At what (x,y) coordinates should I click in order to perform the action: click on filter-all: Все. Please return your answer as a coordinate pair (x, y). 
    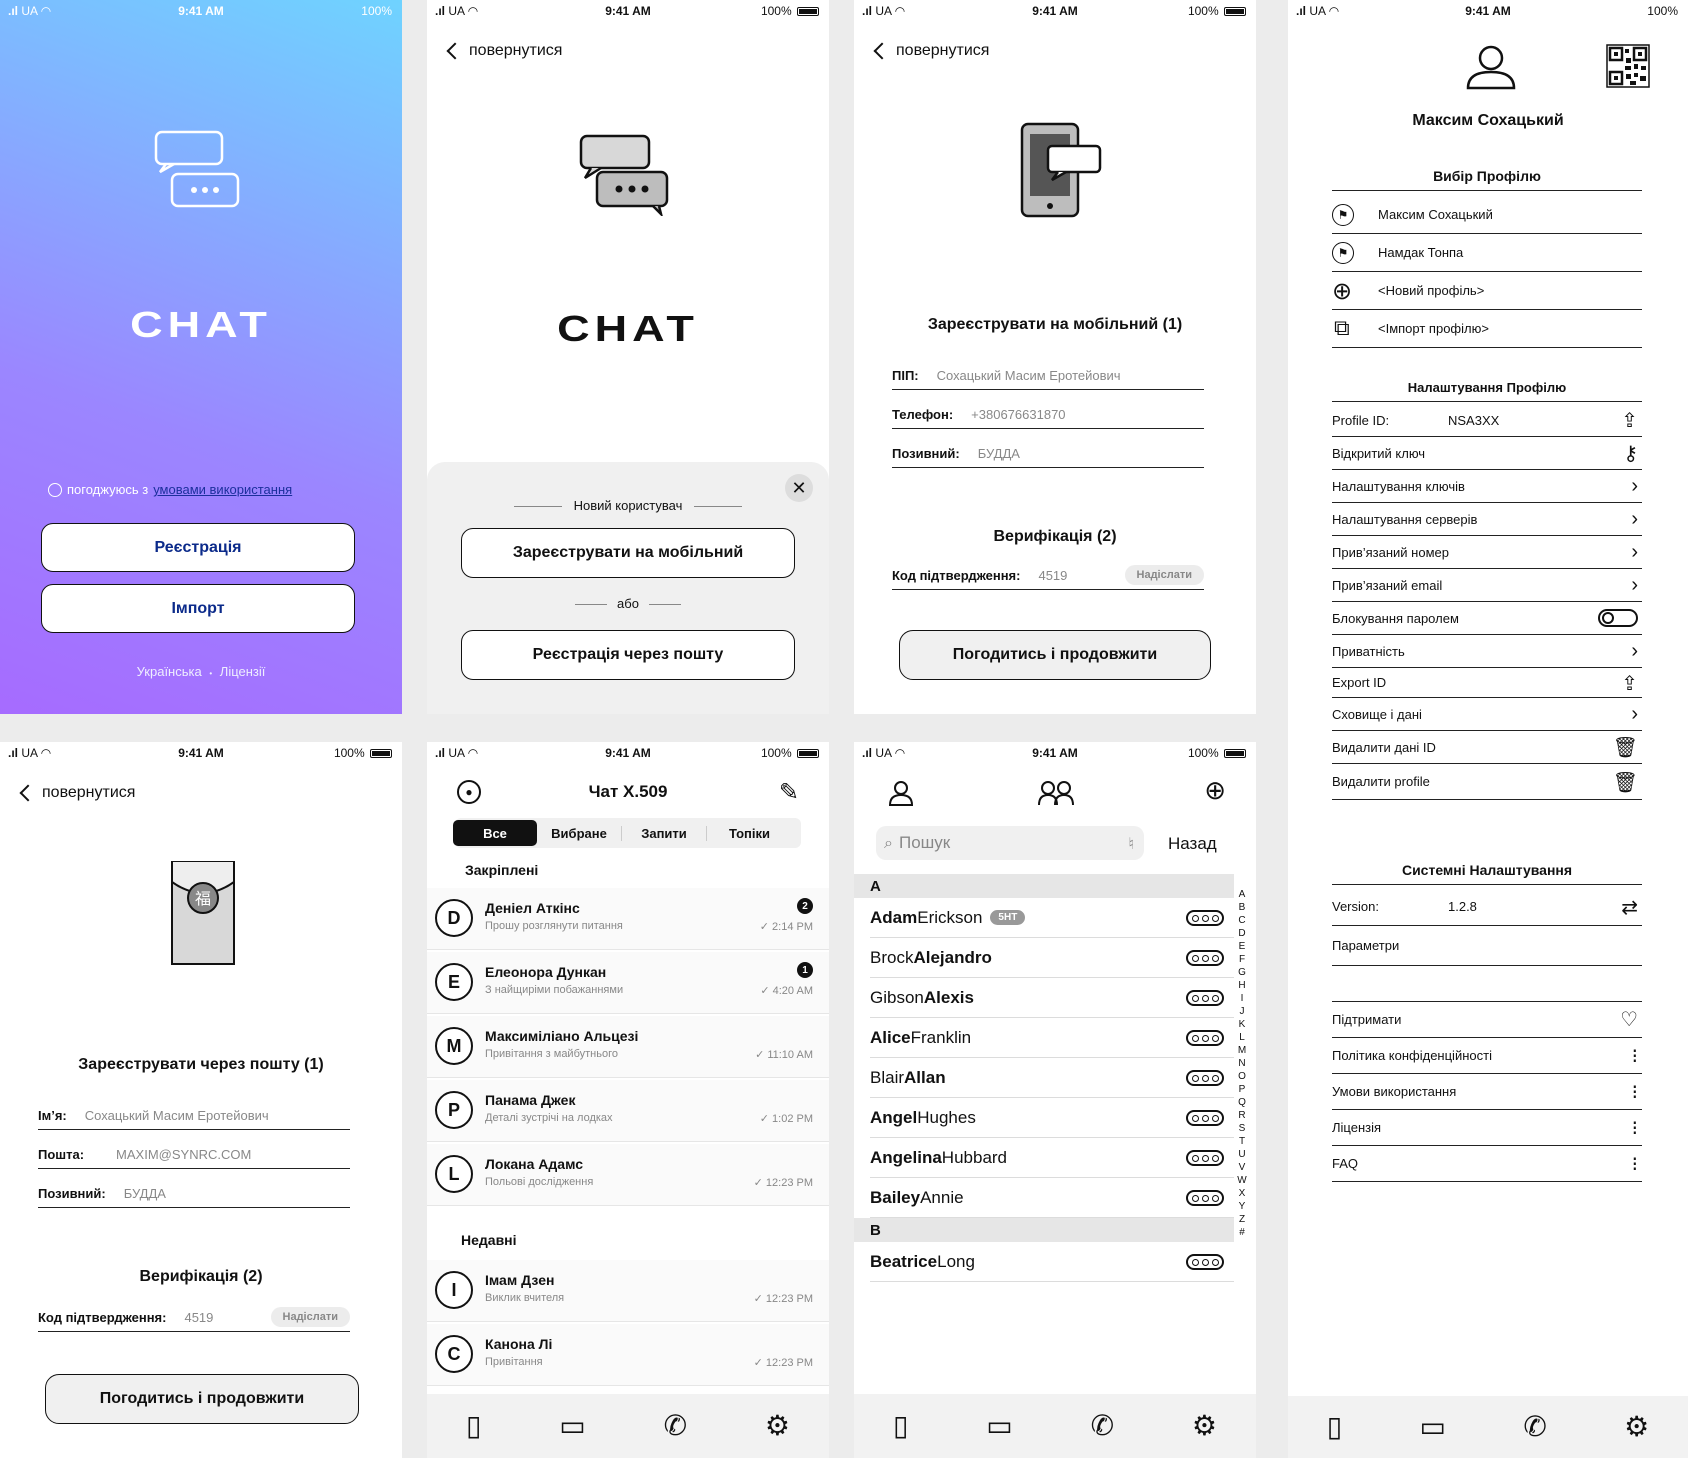
    Looking at the image, I should click on (495, 833).